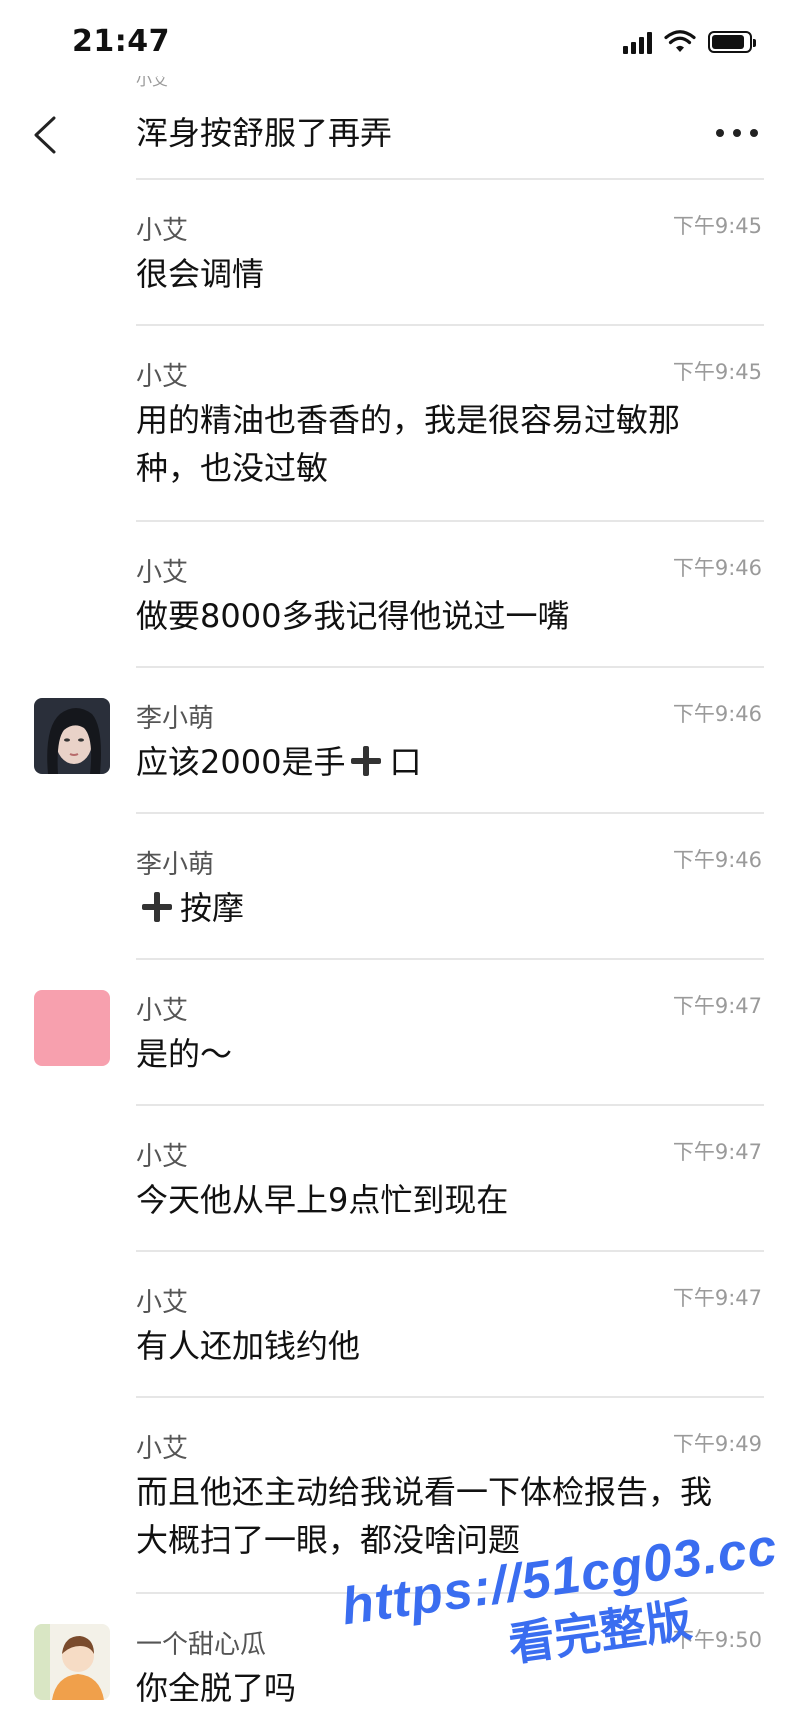 Image resolution: width=800 pixels, height=1733 pixels. I want to click on message-text-part: 口, so click(405, 762).